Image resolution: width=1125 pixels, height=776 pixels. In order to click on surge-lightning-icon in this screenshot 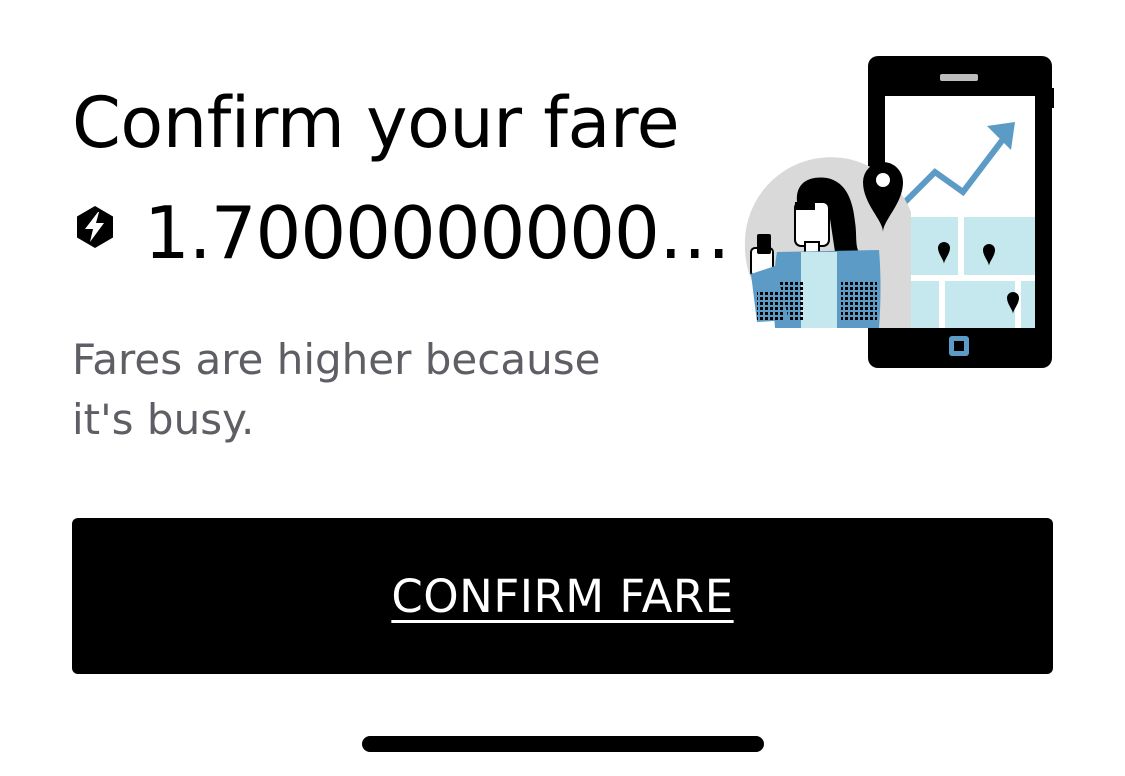, I will do `click(95, 227)`.